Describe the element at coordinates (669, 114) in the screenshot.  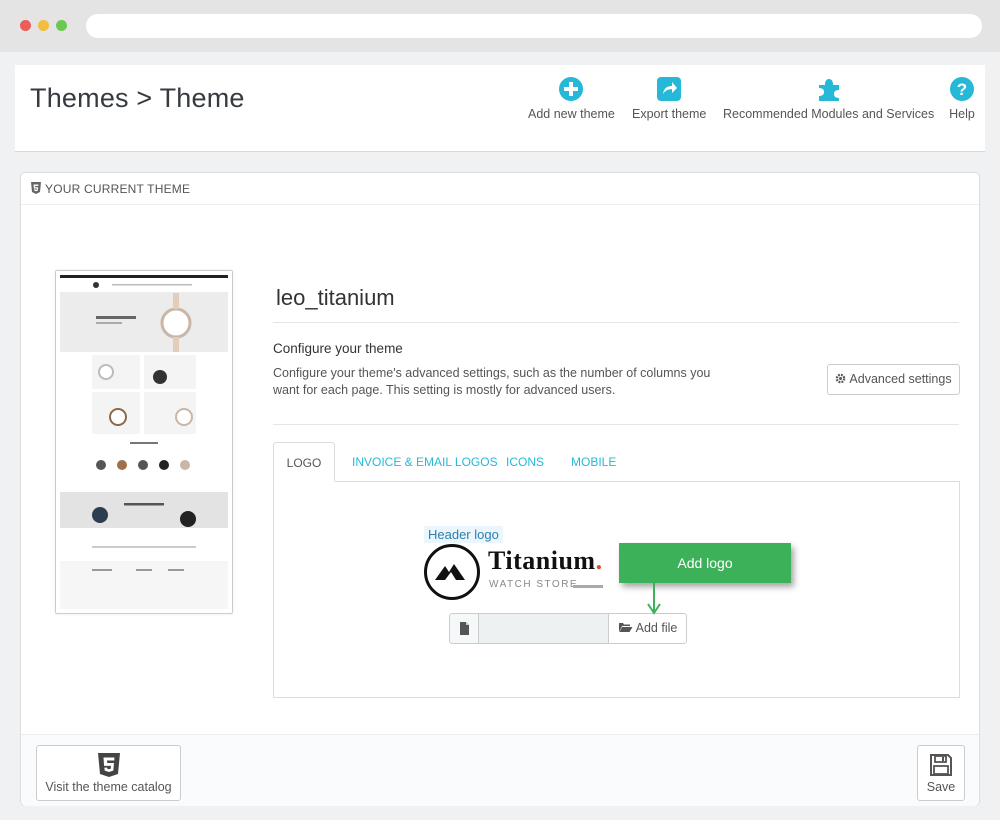
I see `export-theme-label: Export theme` at that location.